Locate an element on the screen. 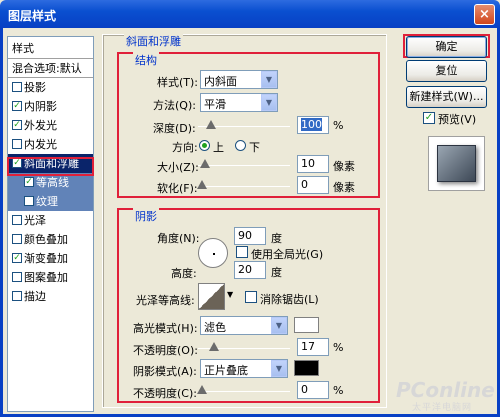 The image size is (500, 417). direction-up-label: 上 is located at coordinates (218, 147).